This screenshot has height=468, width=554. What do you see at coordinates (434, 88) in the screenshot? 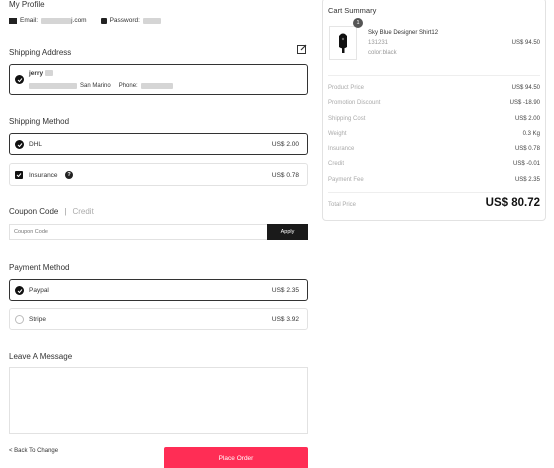
I see `summary-row: Product Price US$ 94.50` at bounding box center [434, 88].